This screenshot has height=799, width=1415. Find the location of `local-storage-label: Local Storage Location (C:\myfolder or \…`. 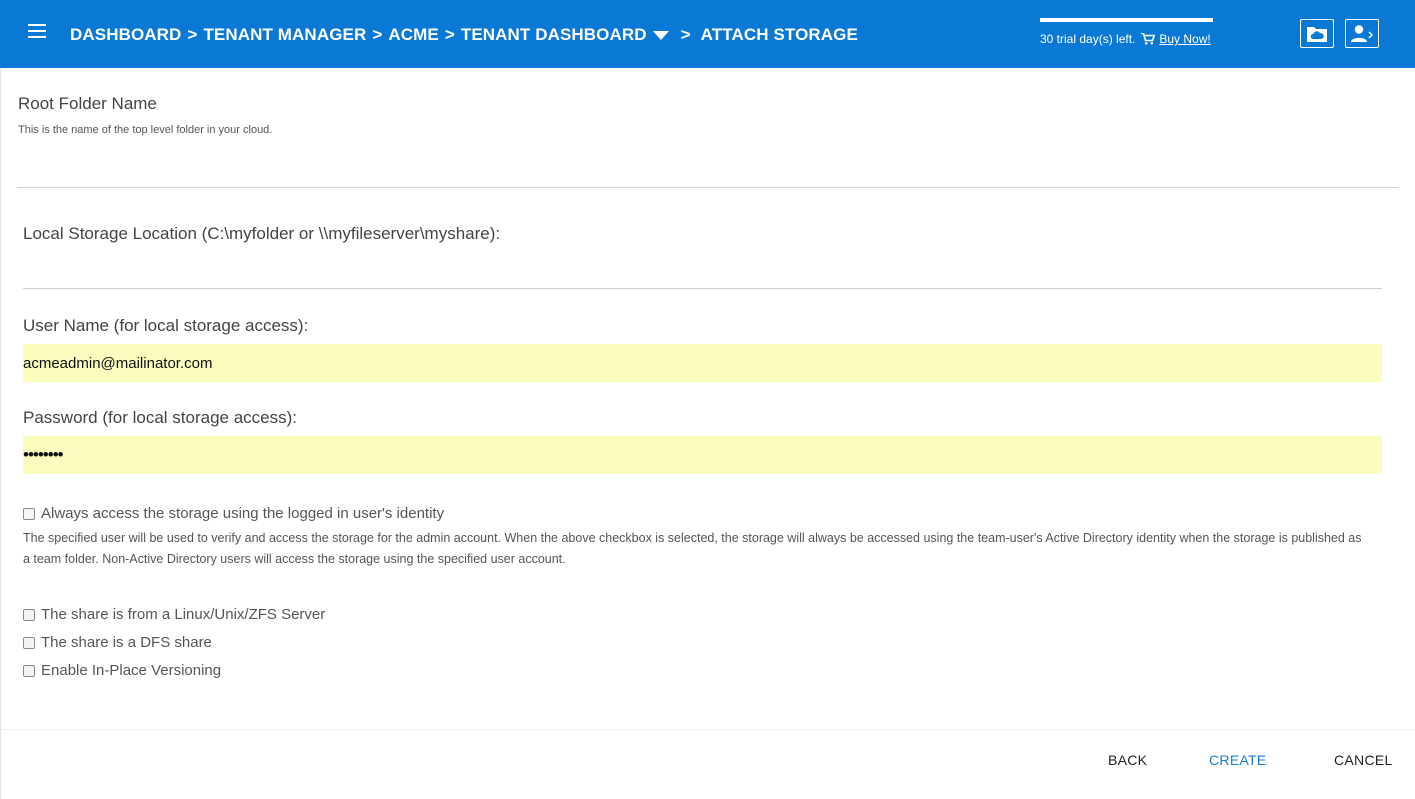

local-storage-label: Local Storage Location (C:\myfolder or \… is located at coordinates (262, 233).